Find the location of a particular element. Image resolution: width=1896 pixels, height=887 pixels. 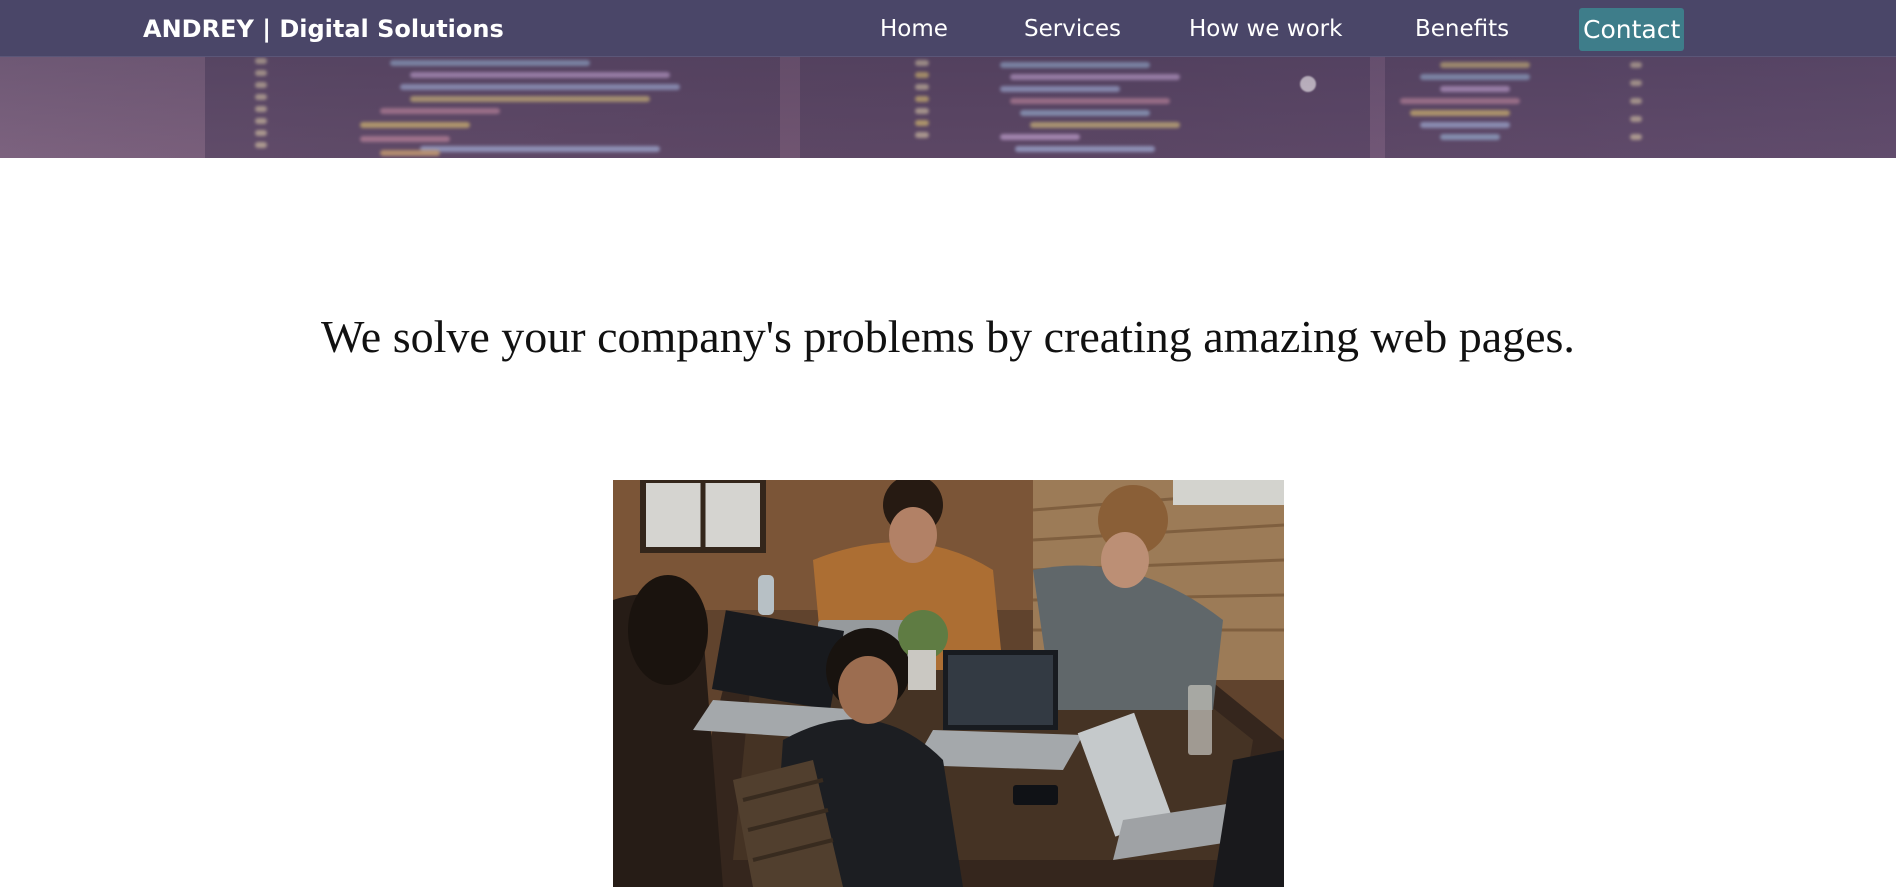

nav-how-we-work-link: How we work is located at coordinates (1265, 29).